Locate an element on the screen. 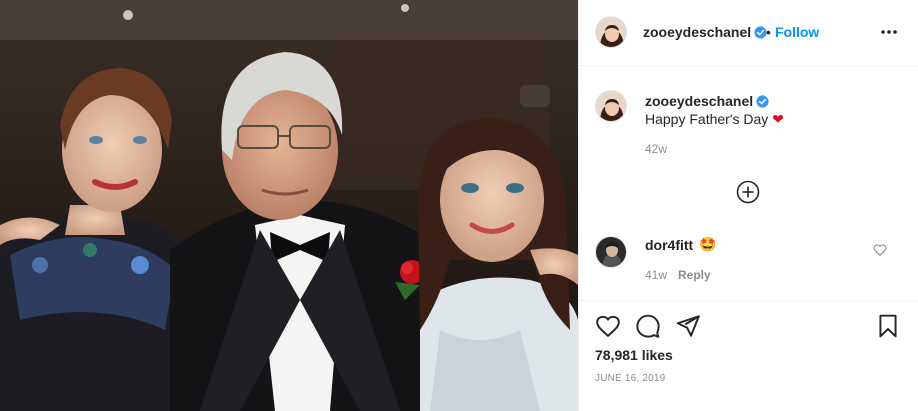 This screenshot has width=918, height=411. more-options-icon is located at coordinates (889, 32).